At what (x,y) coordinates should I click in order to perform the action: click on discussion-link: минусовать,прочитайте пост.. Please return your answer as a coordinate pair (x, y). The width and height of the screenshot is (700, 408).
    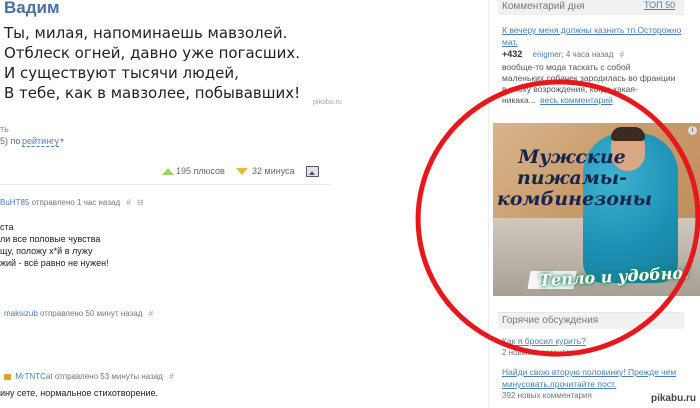
    Looking at the image, I should click on (559, 384).